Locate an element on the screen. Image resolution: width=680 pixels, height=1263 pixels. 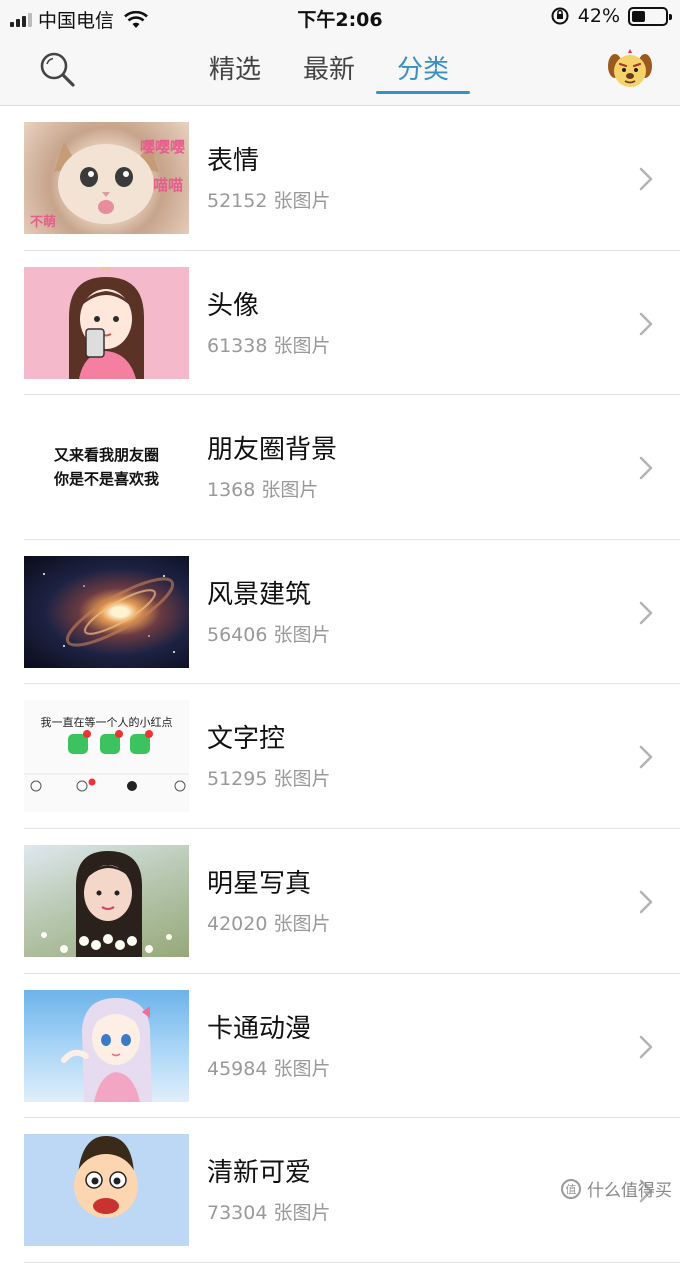
status-right: 42% is located at coordinates (609, 16).